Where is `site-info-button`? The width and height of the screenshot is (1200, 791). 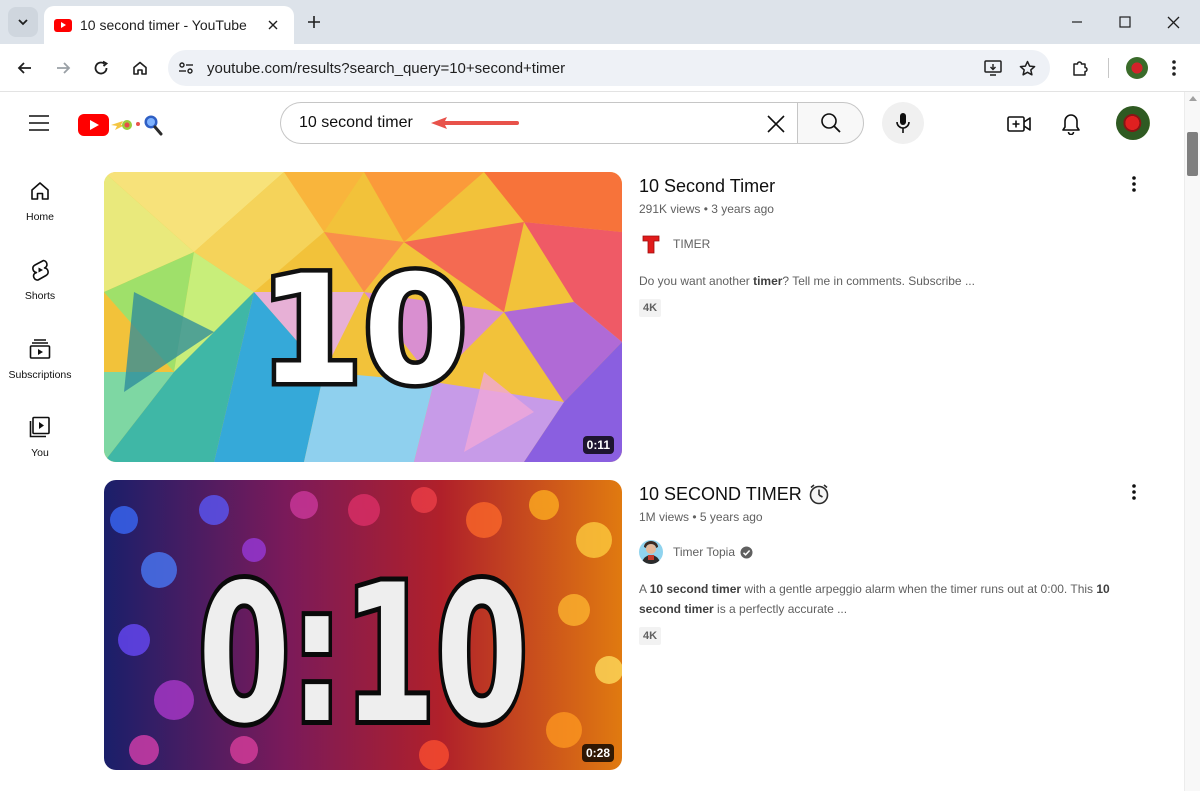 site-info-button is located at coordinates (186, 68).